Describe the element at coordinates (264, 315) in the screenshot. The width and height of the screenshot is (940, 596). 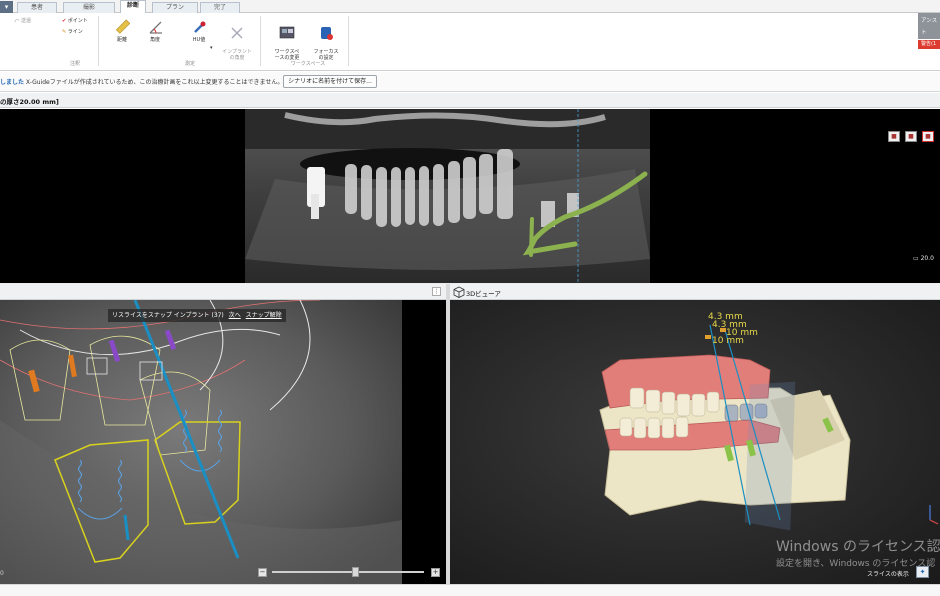
I see `snap-release-link: スナップ解除` at that location.